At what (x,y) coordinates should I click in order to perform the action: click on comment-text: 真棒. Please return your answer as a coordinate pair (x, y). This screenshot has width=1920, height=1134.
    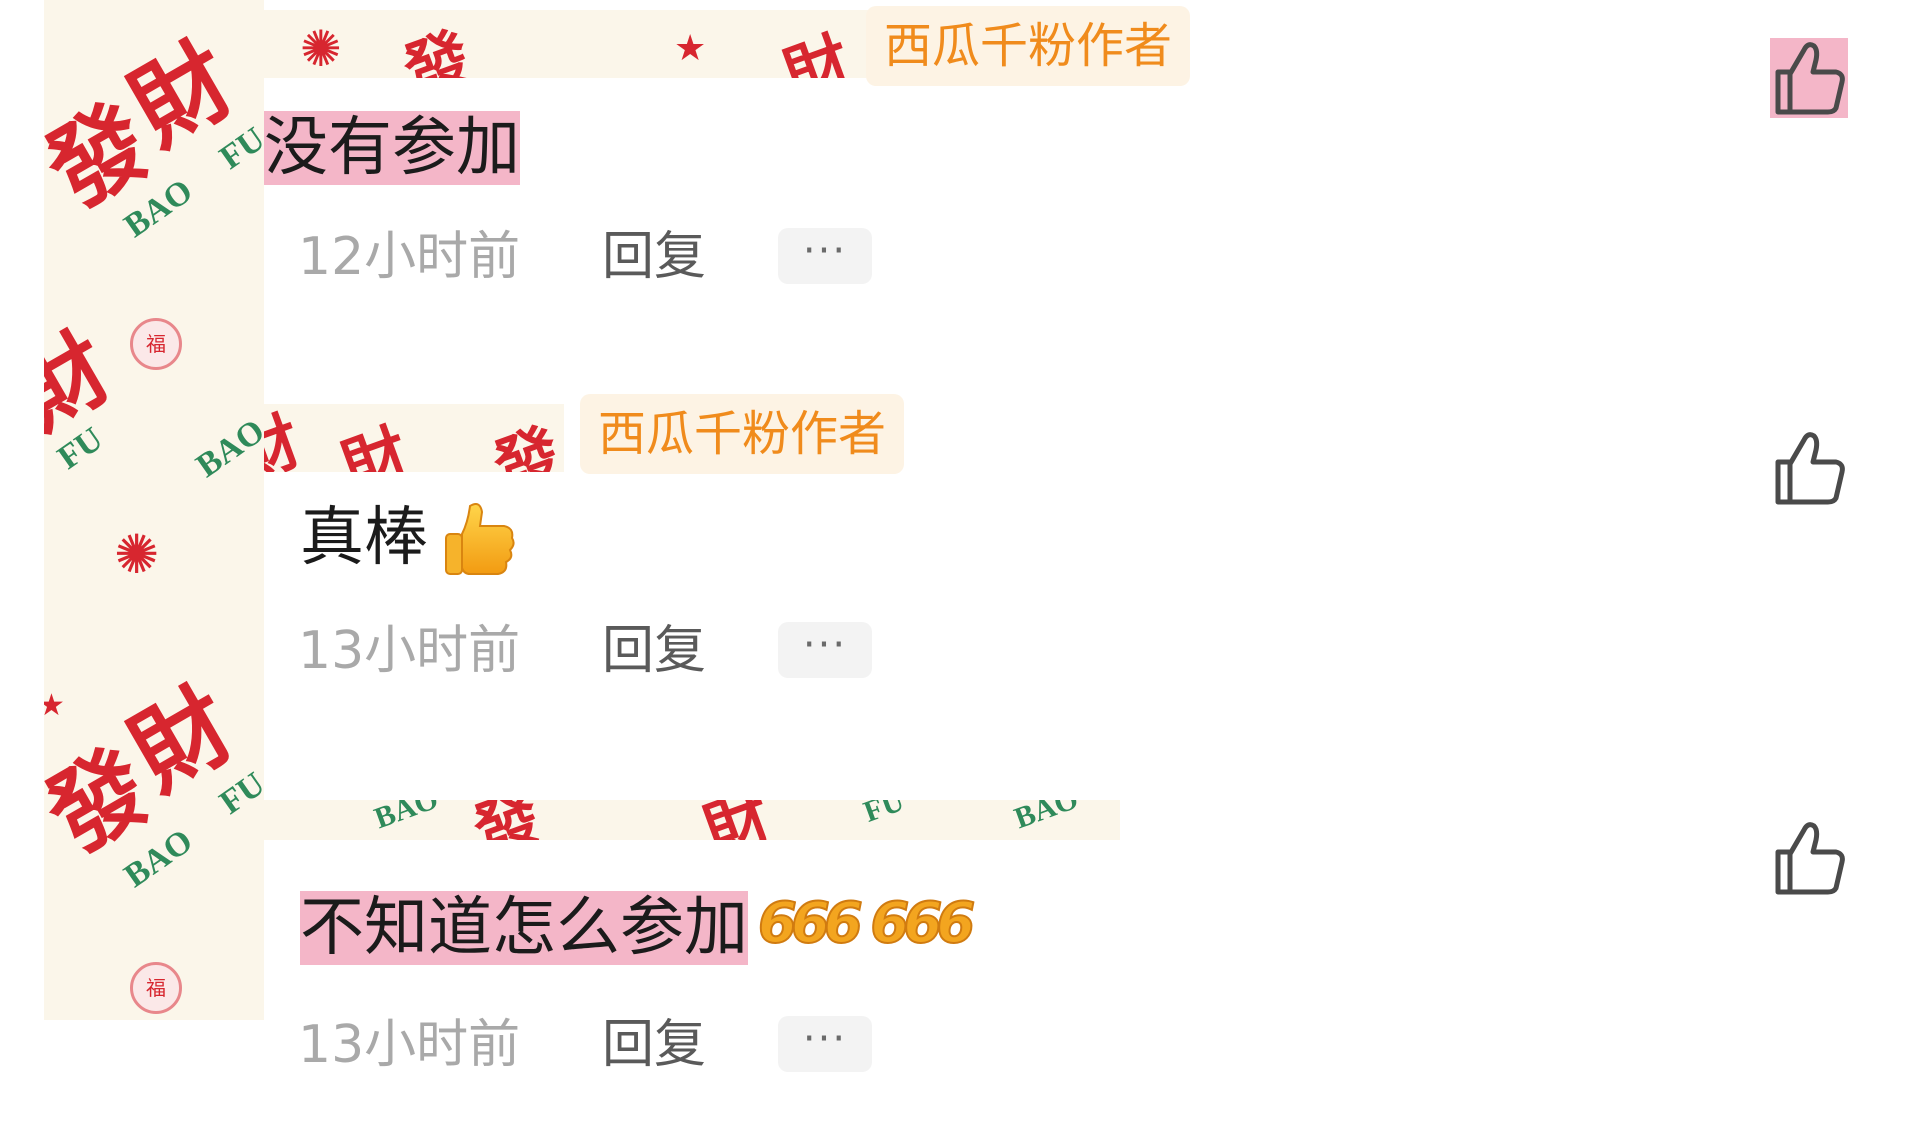
    Looking at the image, I should click on (410, 538).